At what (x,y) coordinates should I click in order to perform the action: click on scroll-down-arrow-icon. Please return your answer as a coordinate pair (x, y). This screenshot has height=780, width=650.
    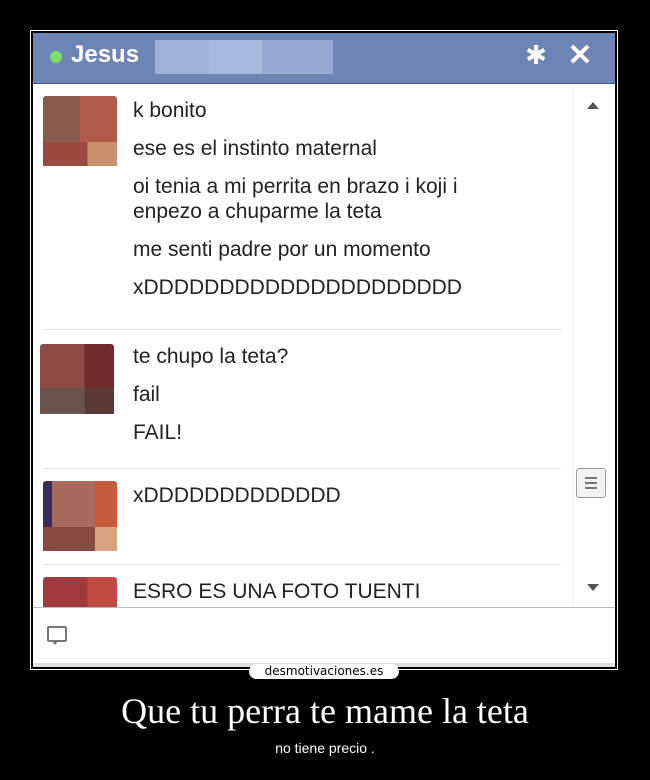
    Looking at the image, I should click on (593, 587).